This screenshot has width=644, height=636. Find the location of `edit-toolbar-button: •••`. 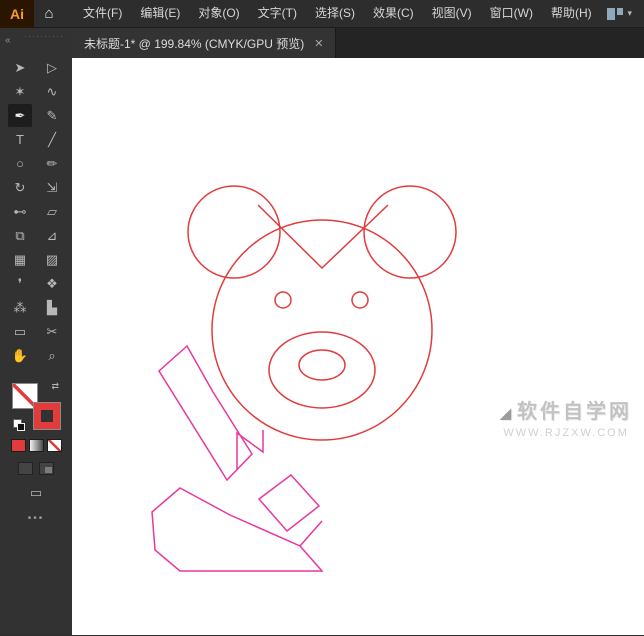

edit-toolbar-button: ••• is located at coordinates (36, 518).